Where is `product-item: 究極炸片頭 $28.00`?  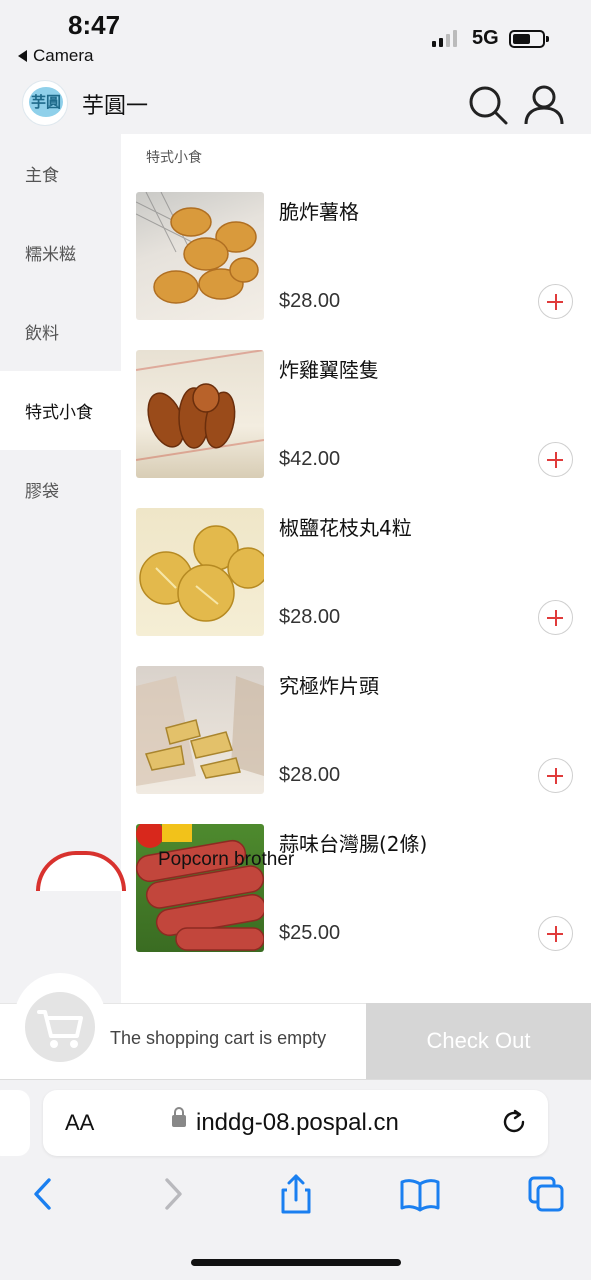
product-item: 究極炸片頭 $28.00 is located at coordinates (356, 744).